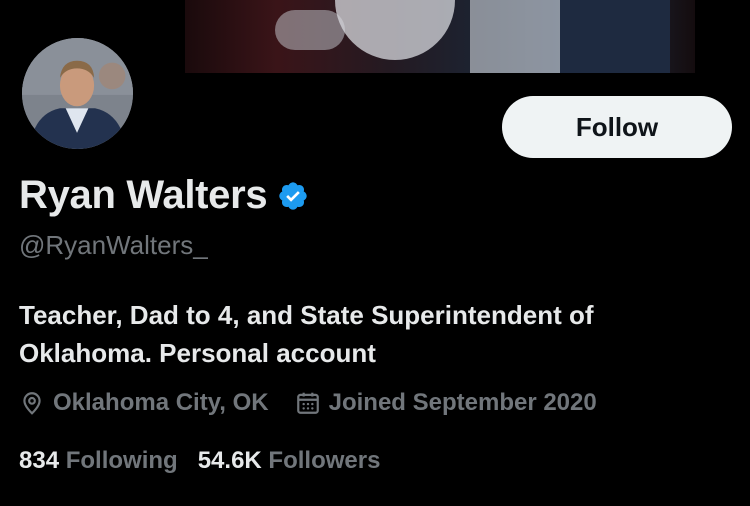  Describe the element at coordinates (113, 245) in the screenshot. I see `profile-handle: @RyanWalters_` at that location.